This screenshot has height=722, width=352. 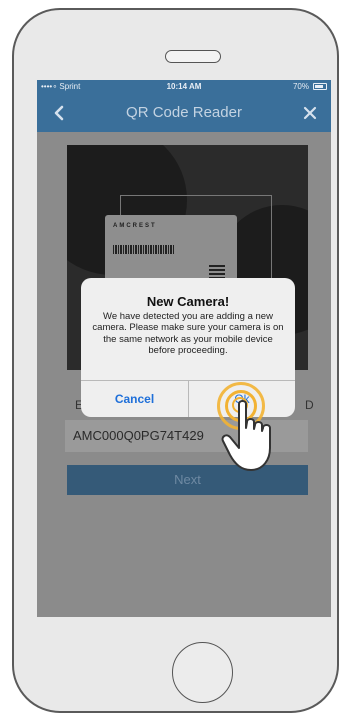 I want to click on cancel-button: Cancel, so click(x=134, y=399).